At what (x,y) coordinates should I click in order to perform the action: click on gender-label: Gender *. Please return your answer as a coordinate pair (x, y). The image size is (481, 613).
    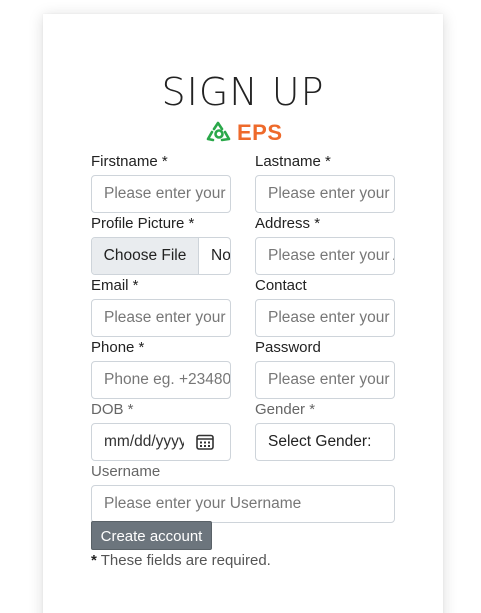
    Looking at the image, I should click on (285, 409).